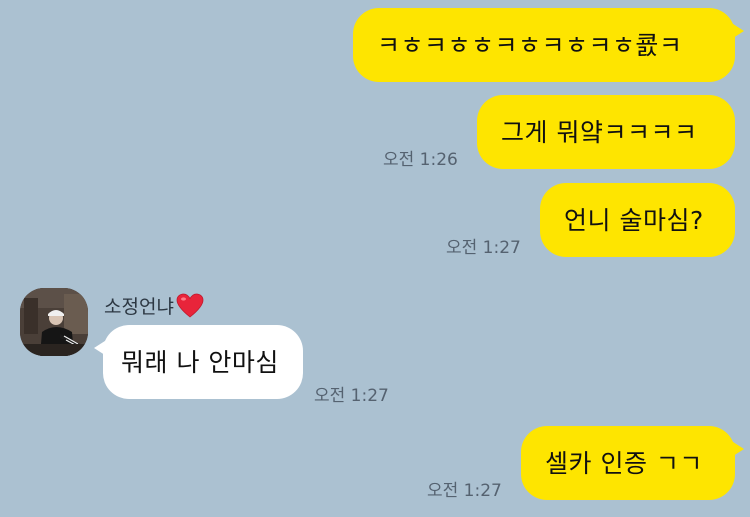 The image size is (750, 517). What do you see at coordinates (599, 132) in the screenshot?
I see `message-text: 그게 뭐얔ㅋㅋㅋㅋ` at bounding box center [599, 132].